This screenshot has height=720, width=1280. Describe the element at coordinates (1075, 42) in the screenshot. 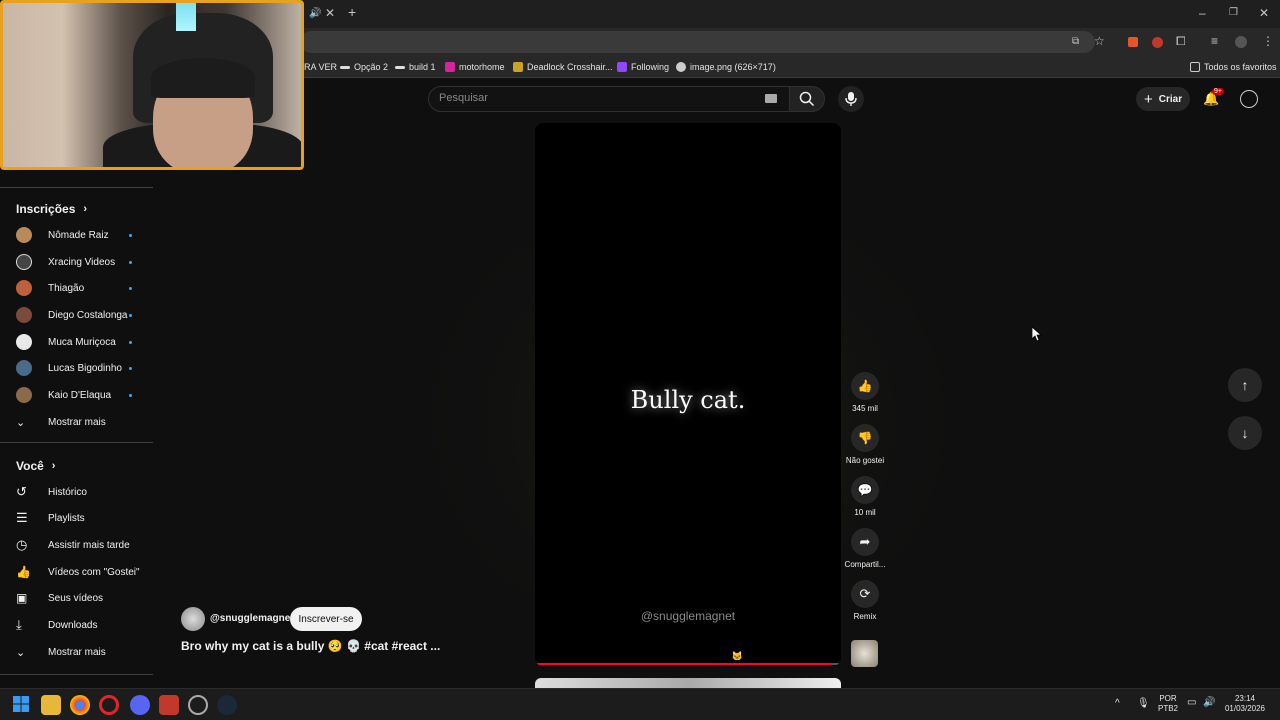

I see `install-app-icon: ⧉` at that location.